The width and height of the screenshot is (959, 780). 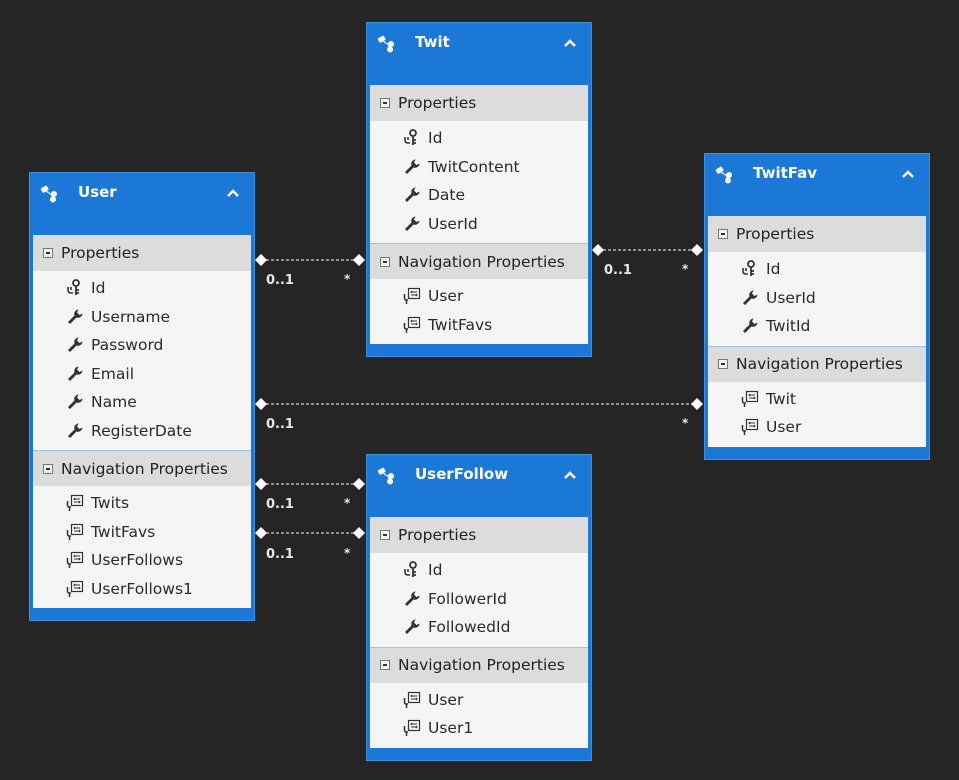 What do you see at coordinates (479, 404) in the screenshot?
I see `association-user-twitfav` at bounding box center [479, 404].